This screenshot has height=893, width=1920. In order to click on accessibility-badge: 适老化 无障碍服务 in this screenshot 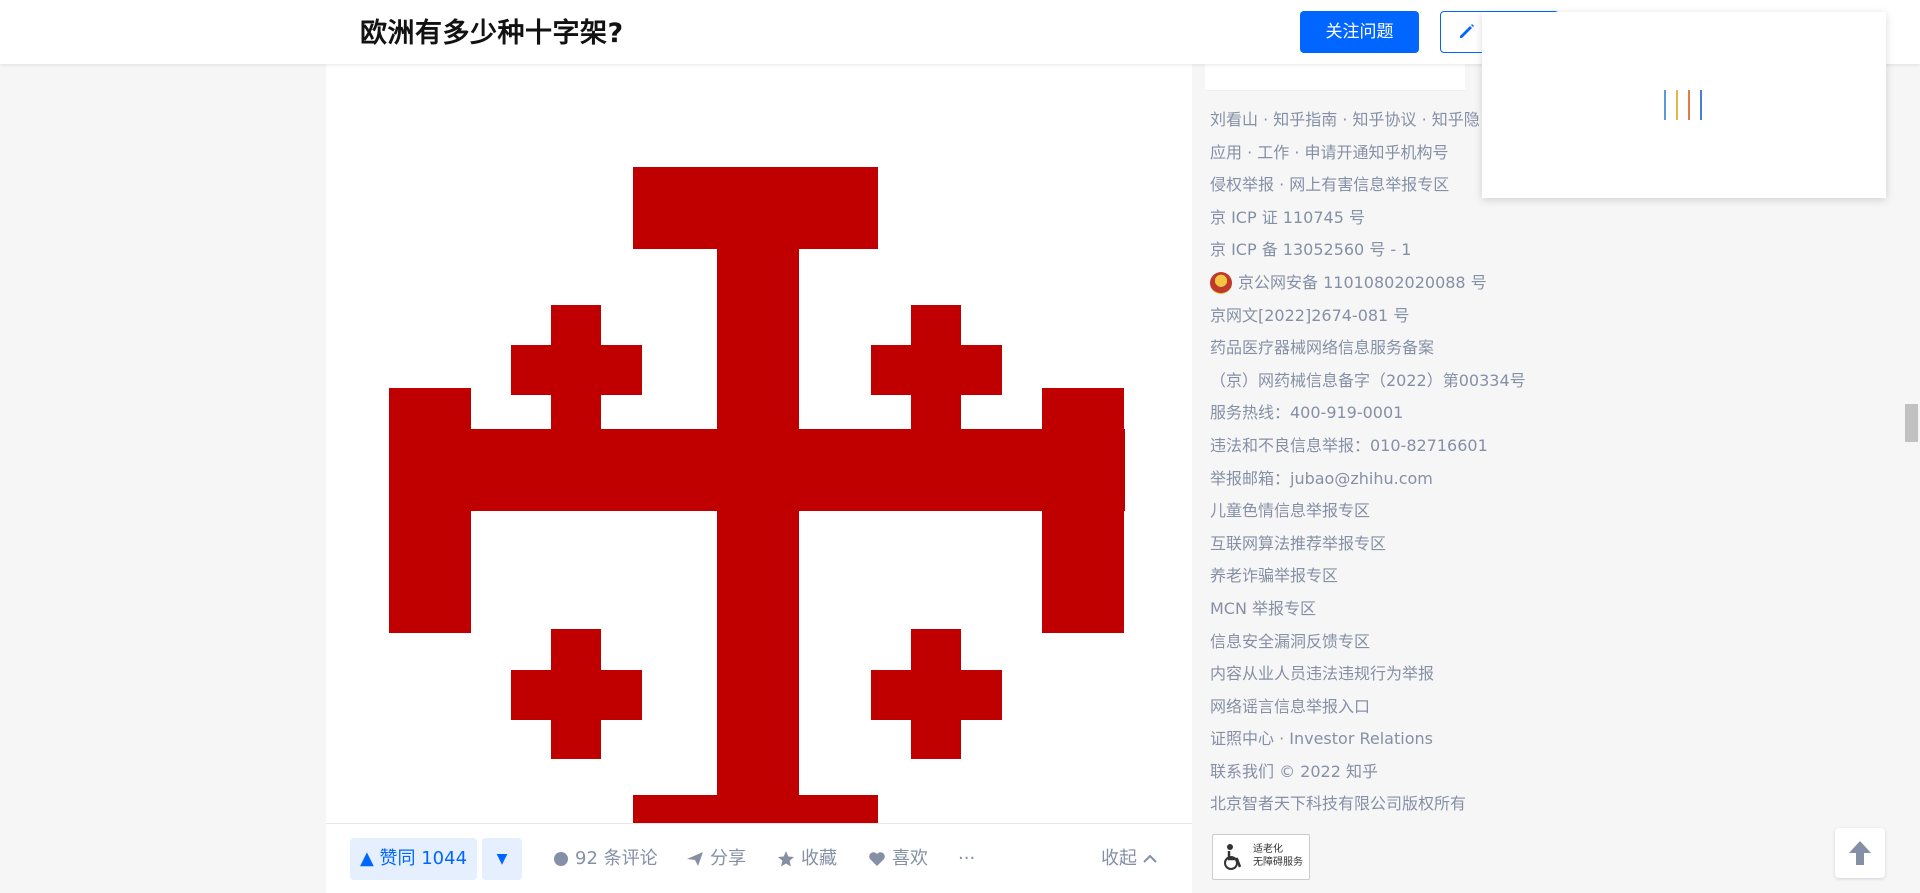, I will do `click(1261, 857)`.